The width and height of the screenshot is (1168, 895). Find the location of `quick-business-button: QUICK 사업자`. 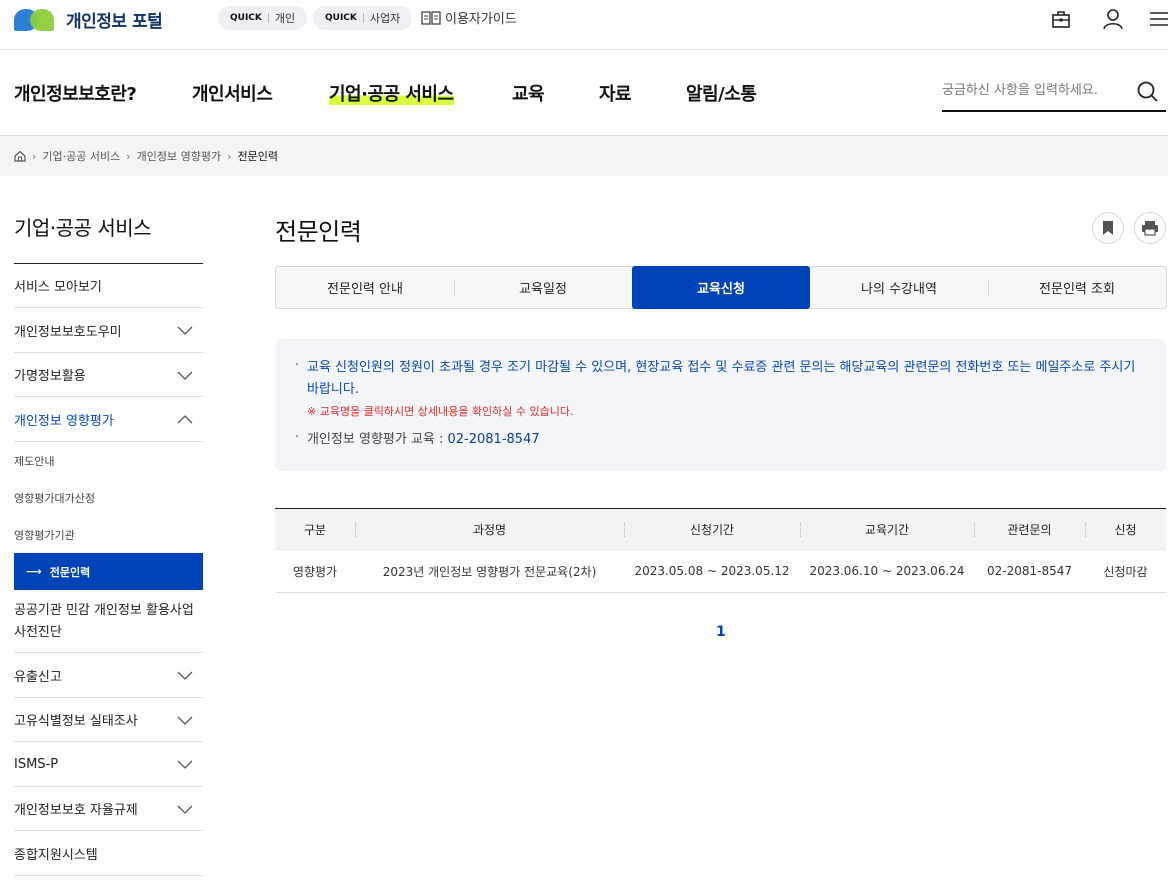

quick-business-button: QUICK 사업자 is located at coordinates (363, 18).